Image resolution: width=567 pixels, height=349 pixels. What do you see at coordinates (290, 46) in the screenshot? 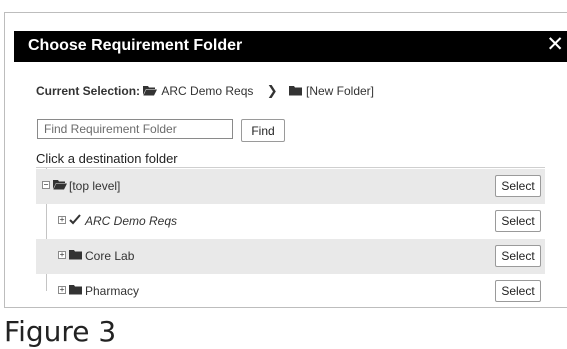
I see `dialog-titlebar: Choose Requirement Folder ✕` at bounding box center [290, 46].